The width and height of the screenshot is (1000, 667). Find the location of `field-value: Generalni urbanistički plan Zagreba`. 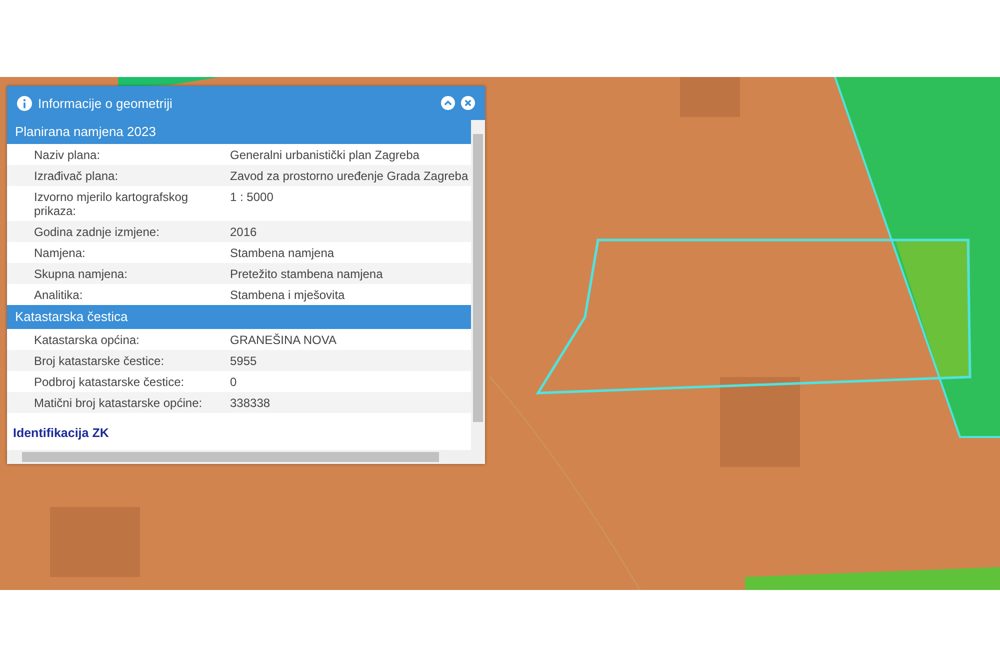

field-value: Generalni urbanistički plan Zagreba is located at coordinates (325, 155).